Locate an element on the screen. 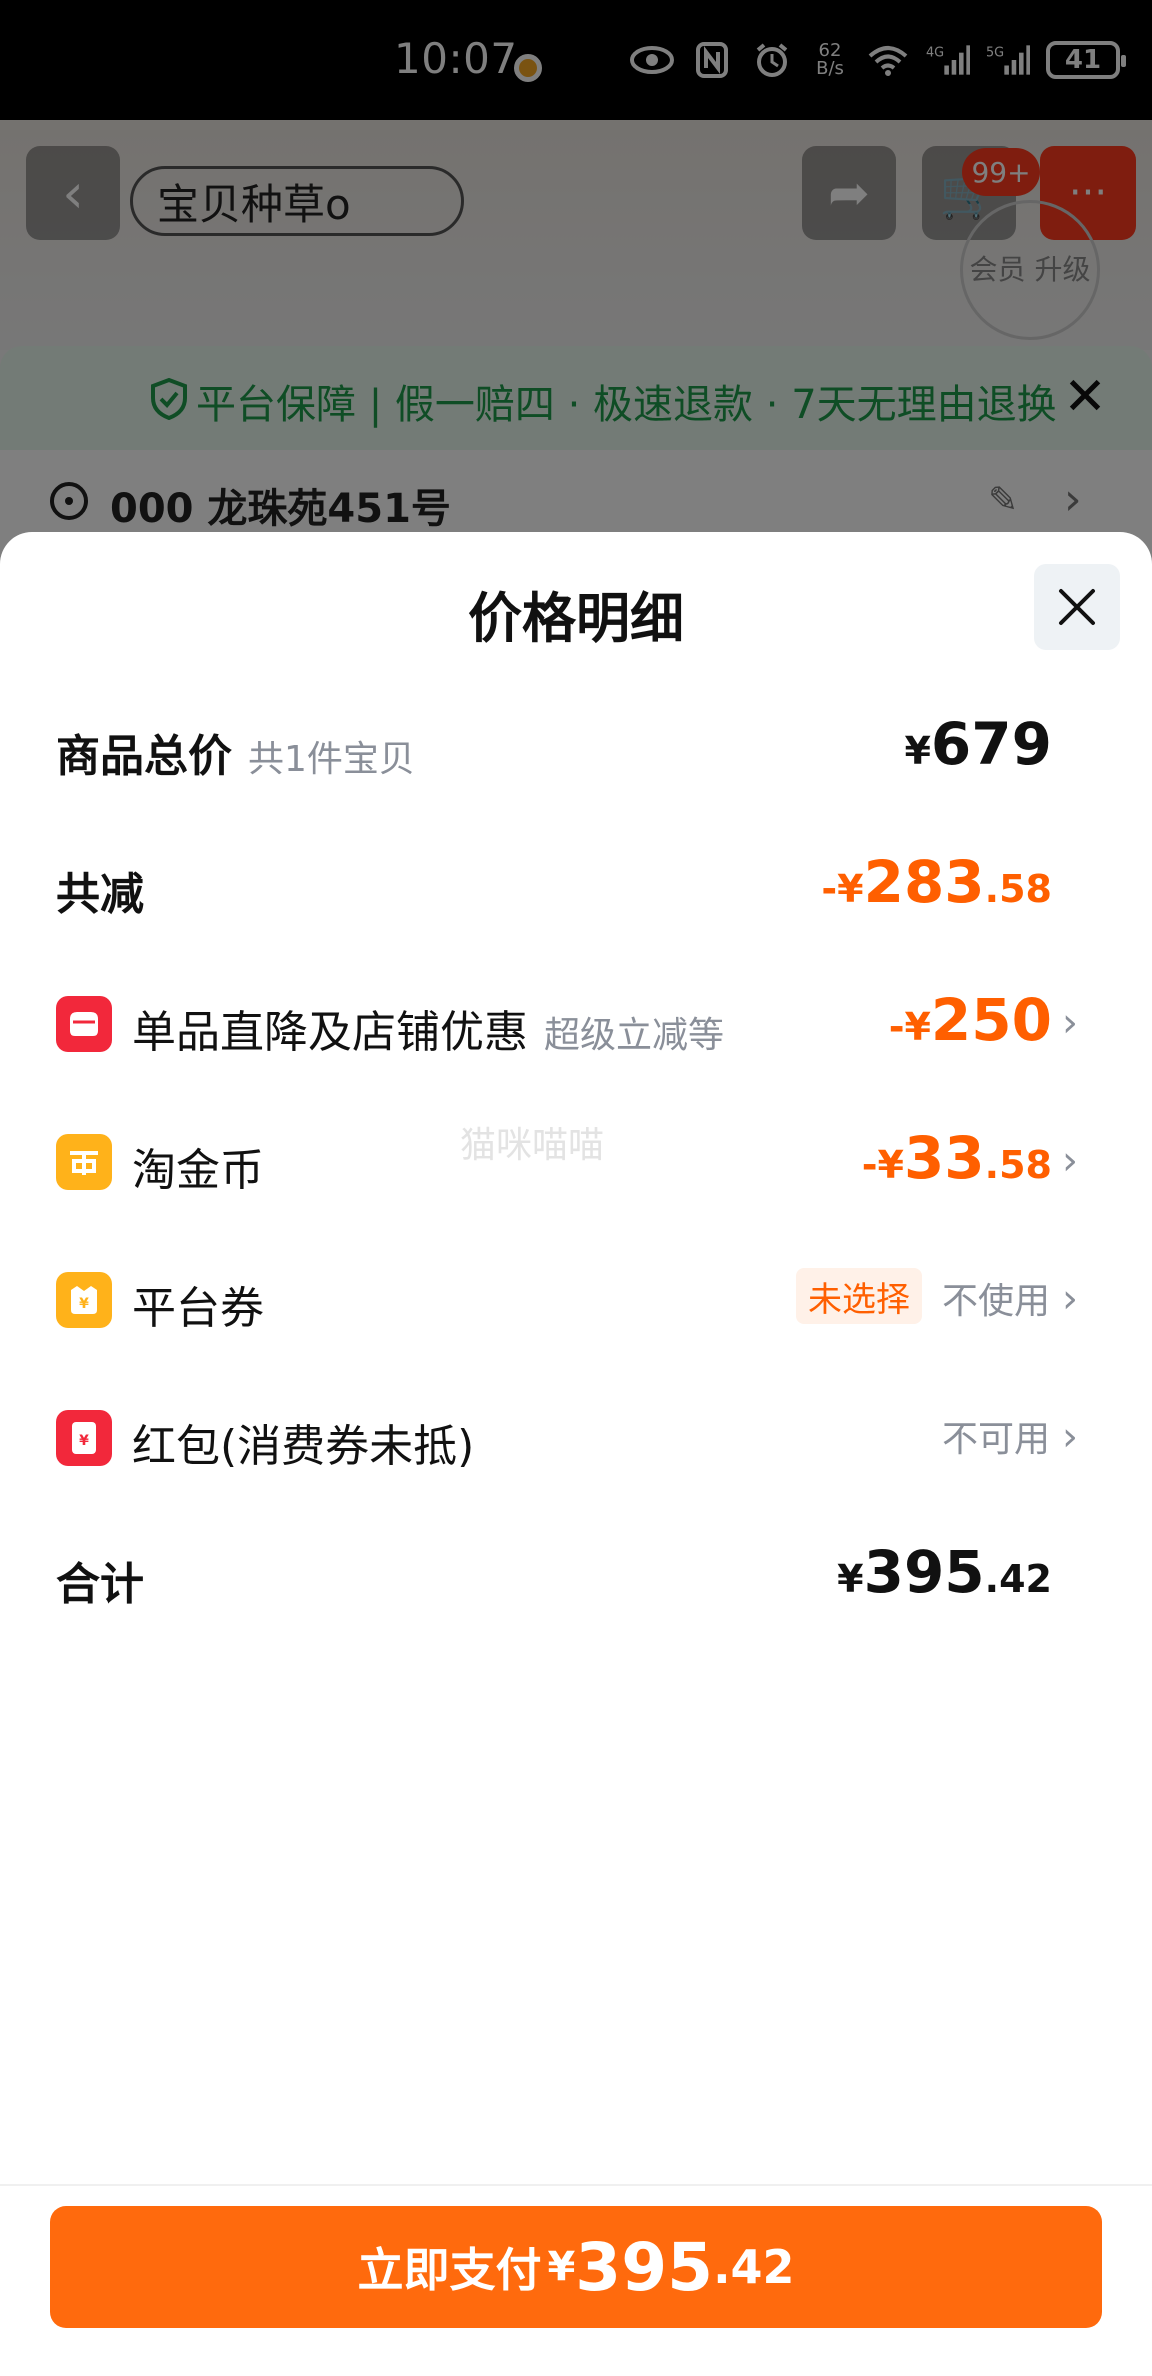  subtotal-label: 商品总价 共1件宝贝 is located at coordinates (235, 756).